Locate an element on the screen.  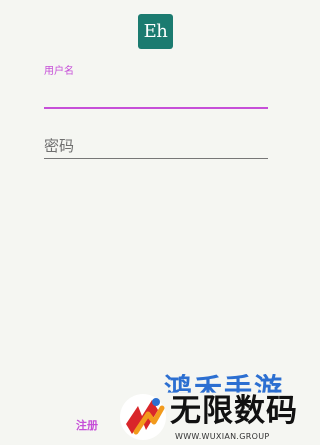
username-underline is located at coordinates (156, 108).